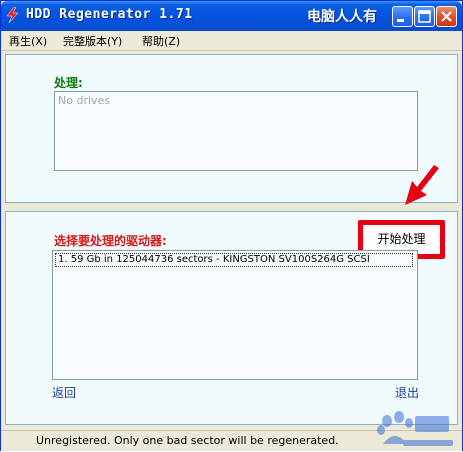 This screenshot has width=463, height=452. What do you see at coordinates (402, 16) in the screenshot?
I see `minimize-button` at bounding box center [402, 16].